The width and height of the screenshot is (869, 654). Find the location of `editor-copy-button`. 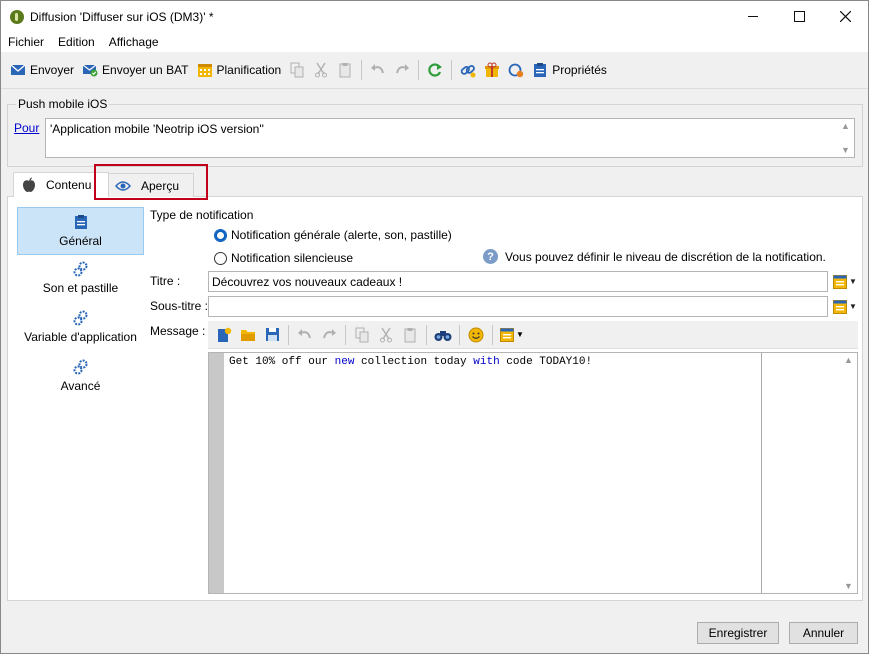

editor-copy-button is located at coordinates (362, 335).